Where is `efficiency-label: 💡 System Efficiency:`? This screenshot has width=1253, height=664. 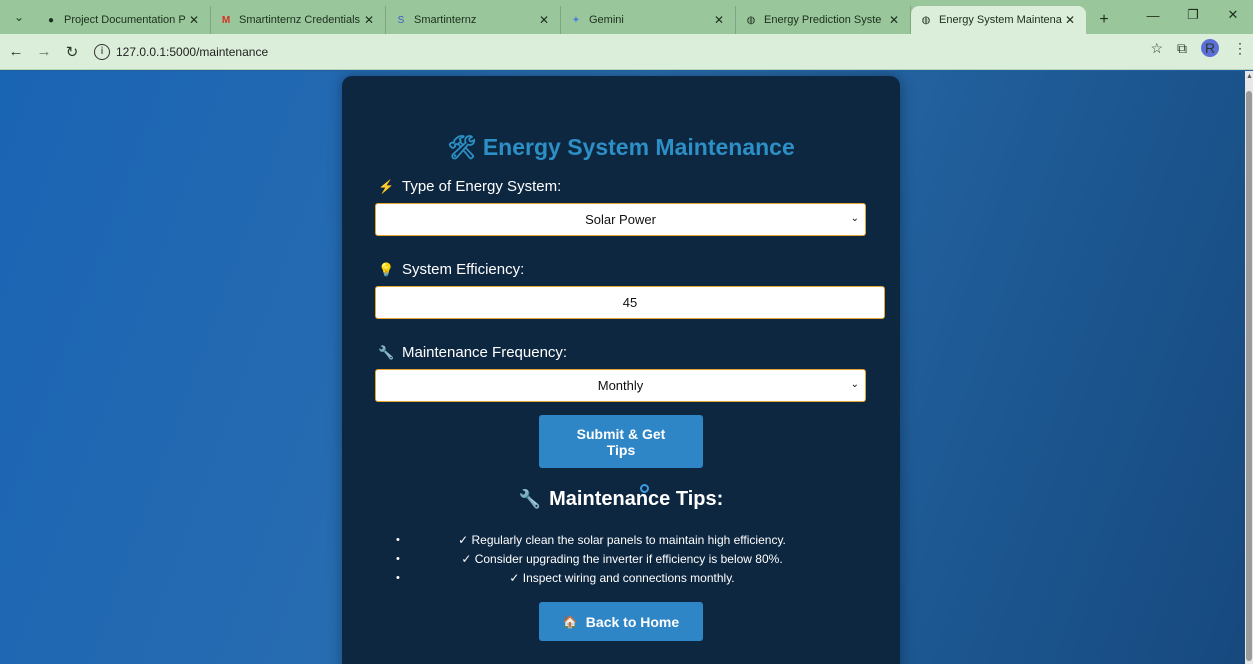 efficiency-label: 💡 System Efficiency: is located at coordinates (451, 269).